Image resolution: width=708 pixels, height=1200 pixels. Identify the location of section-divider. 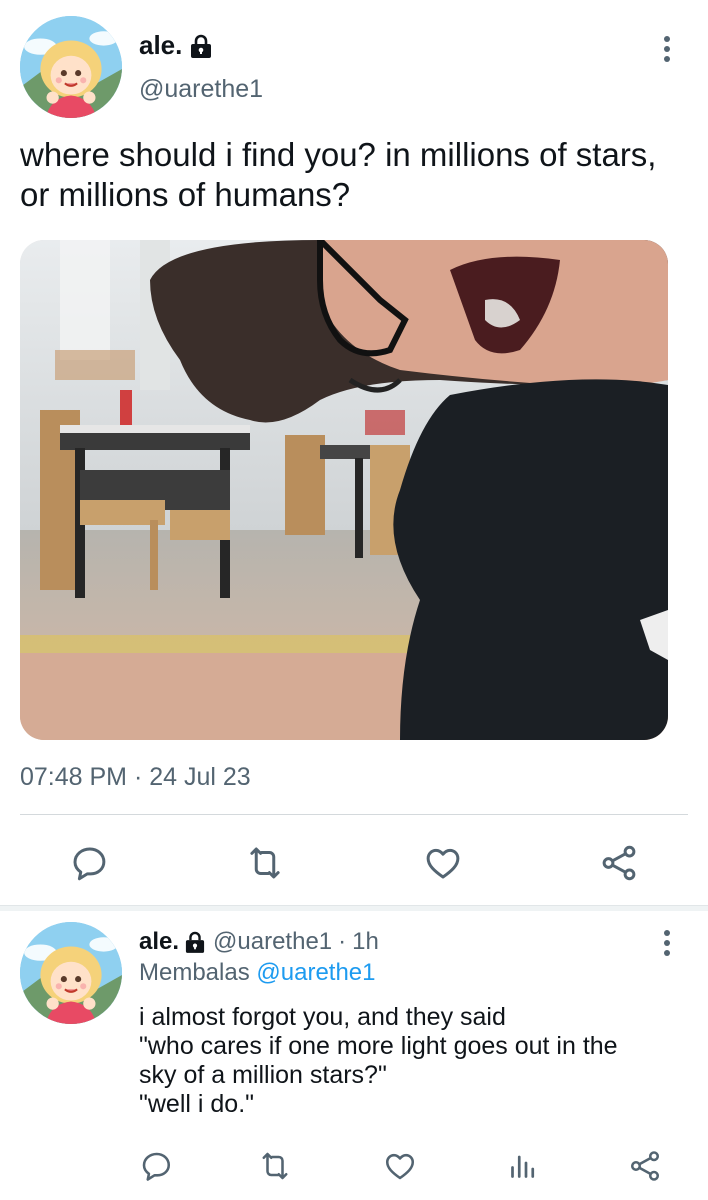
(354, 908).